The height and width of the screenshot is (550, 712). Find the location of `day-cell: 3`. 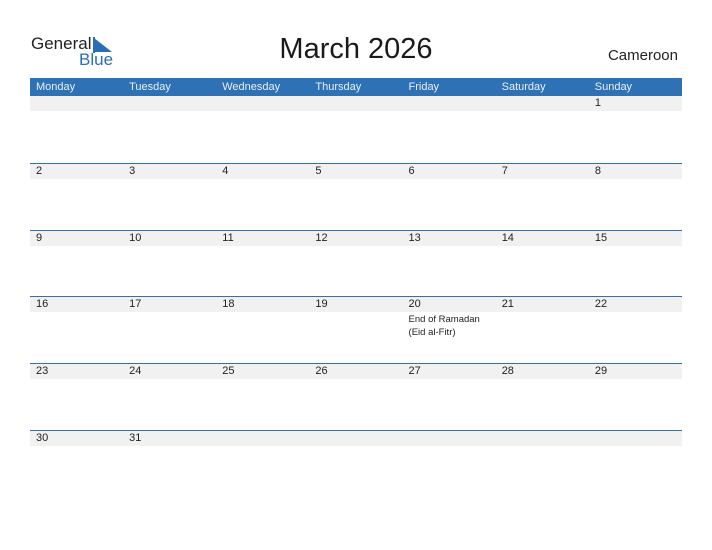

day-cell: 3 is located at coordinates (169, 197).